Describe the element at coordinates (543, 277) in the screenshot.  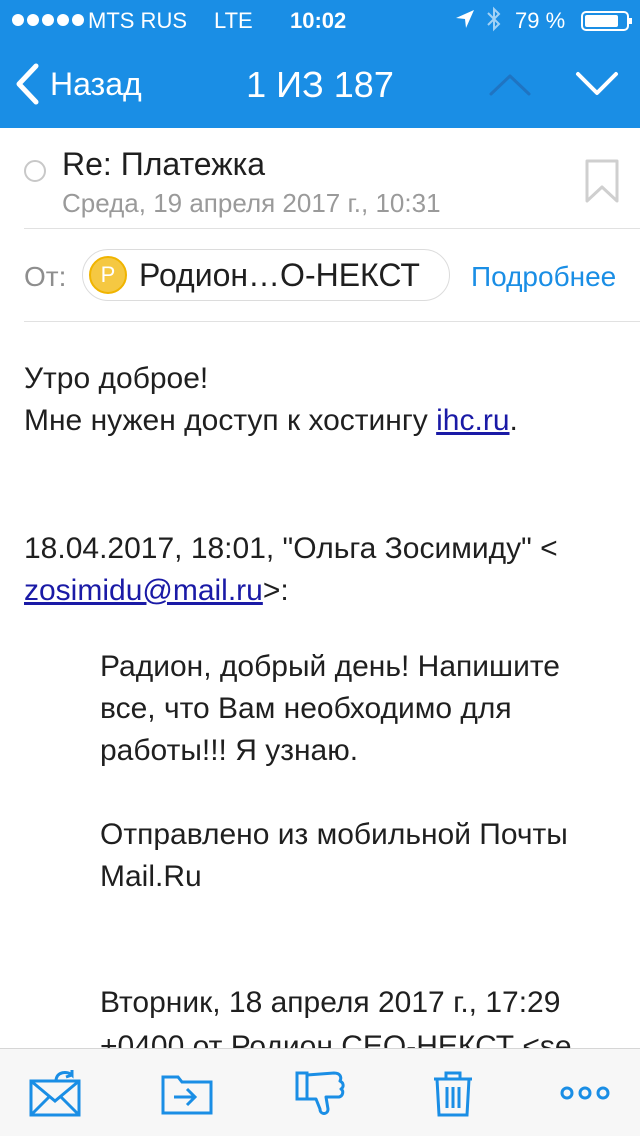
I see `details-link: Подробнее` at that location.